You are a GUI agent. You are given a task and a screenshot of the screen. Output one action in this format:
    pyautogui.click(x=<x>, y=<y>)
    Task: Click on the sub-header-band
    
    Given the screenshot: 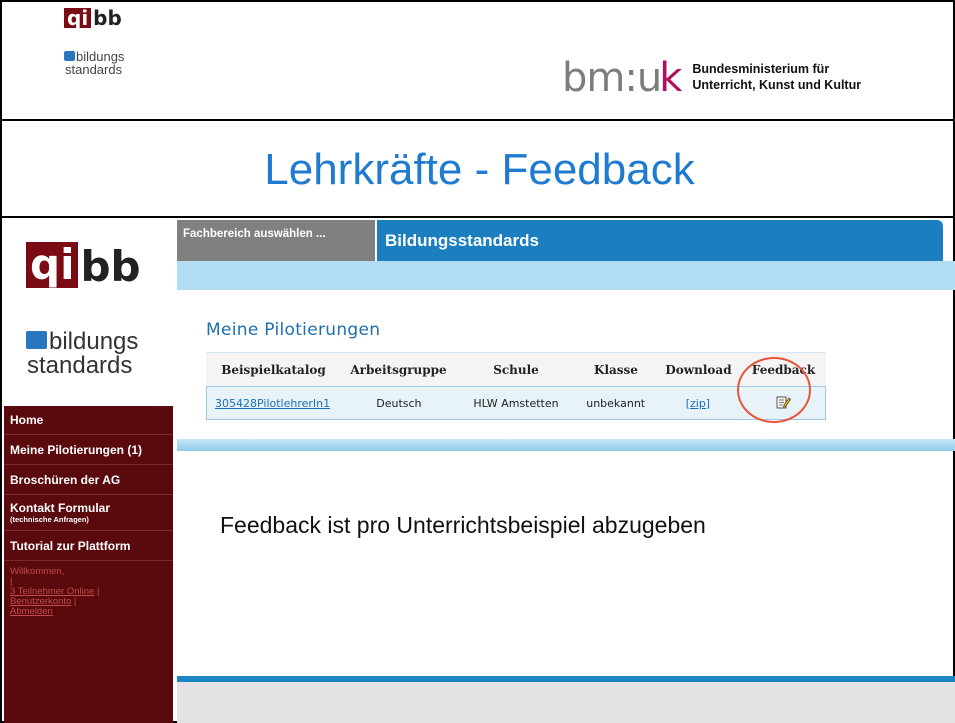 What is the action you would take?
    pyautogui.click(x=566, y=275)
    